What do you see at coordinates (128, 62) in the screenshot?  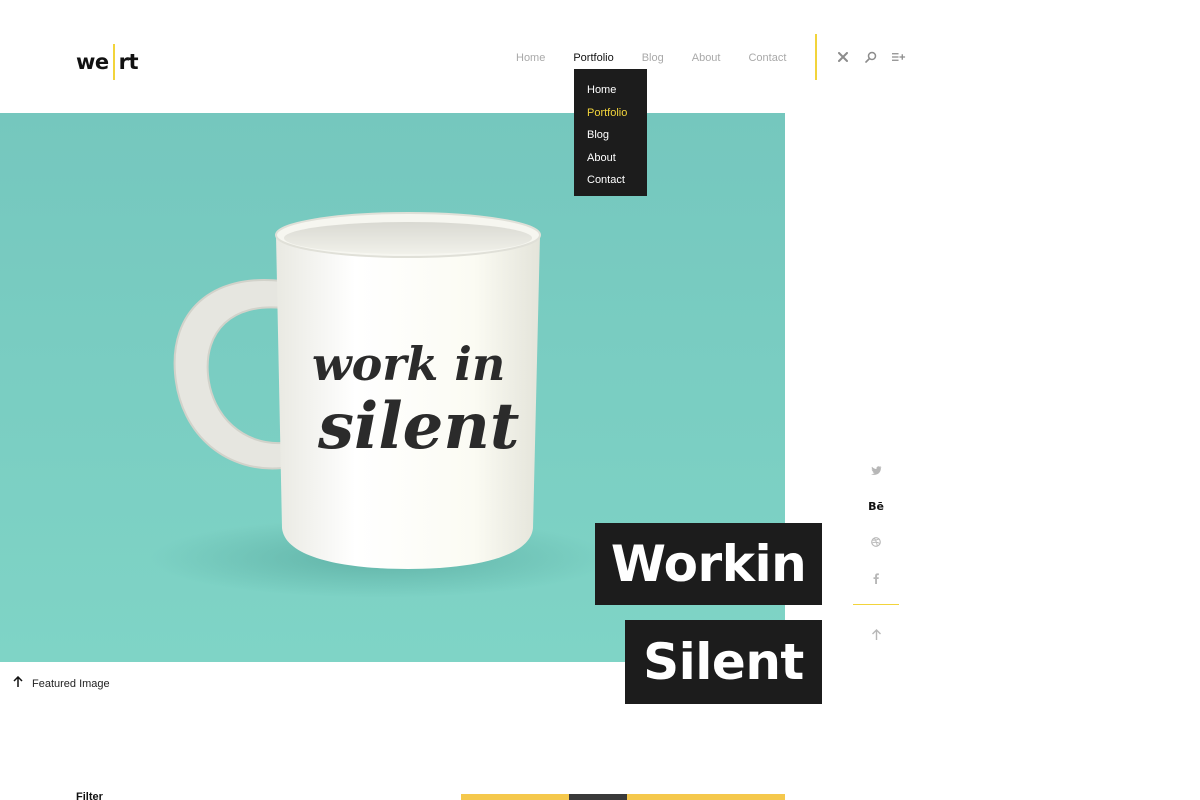 I see `logo-text-right: rt` at bounding box center [128, 62].